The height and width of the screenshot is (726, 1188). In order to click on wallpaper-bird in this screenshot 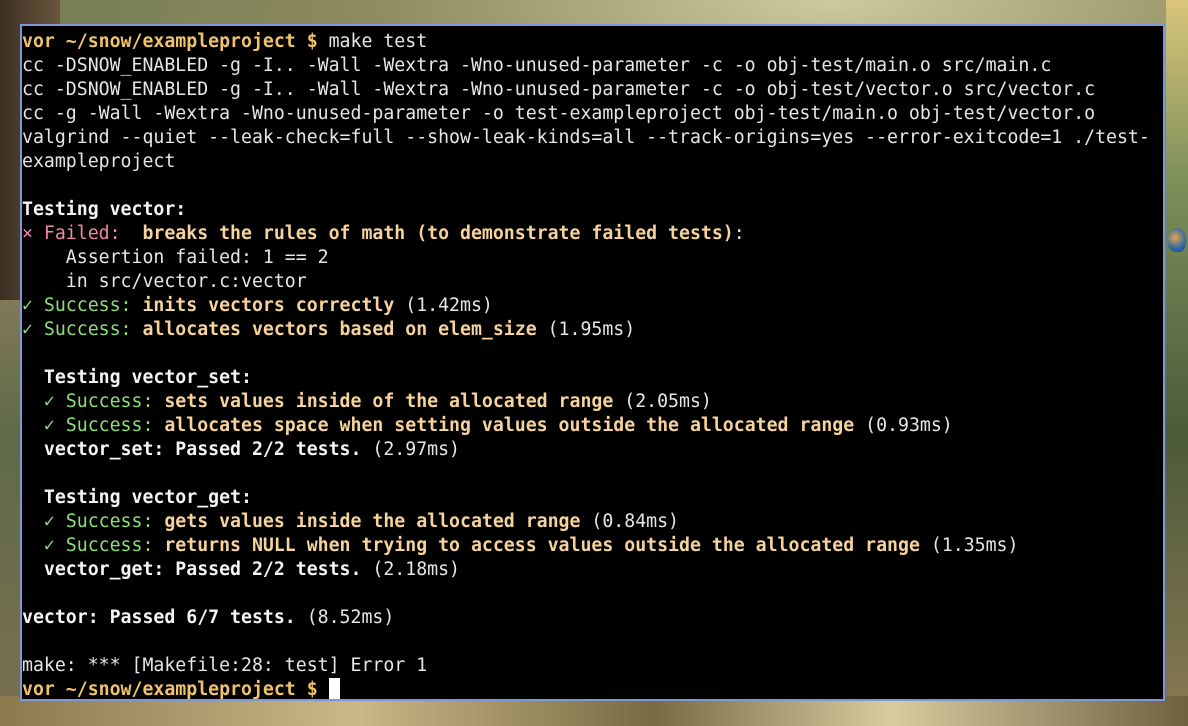, I will do `click(1177, 240)`.